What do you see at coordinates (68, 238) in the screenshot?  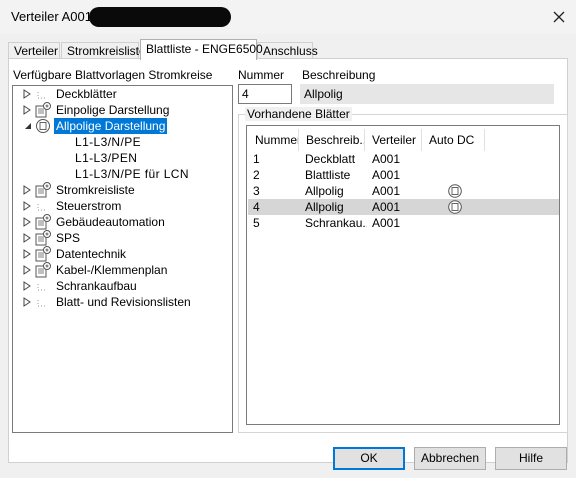 I see `tree-item-label: SPS` at bounding box center [68, 238].